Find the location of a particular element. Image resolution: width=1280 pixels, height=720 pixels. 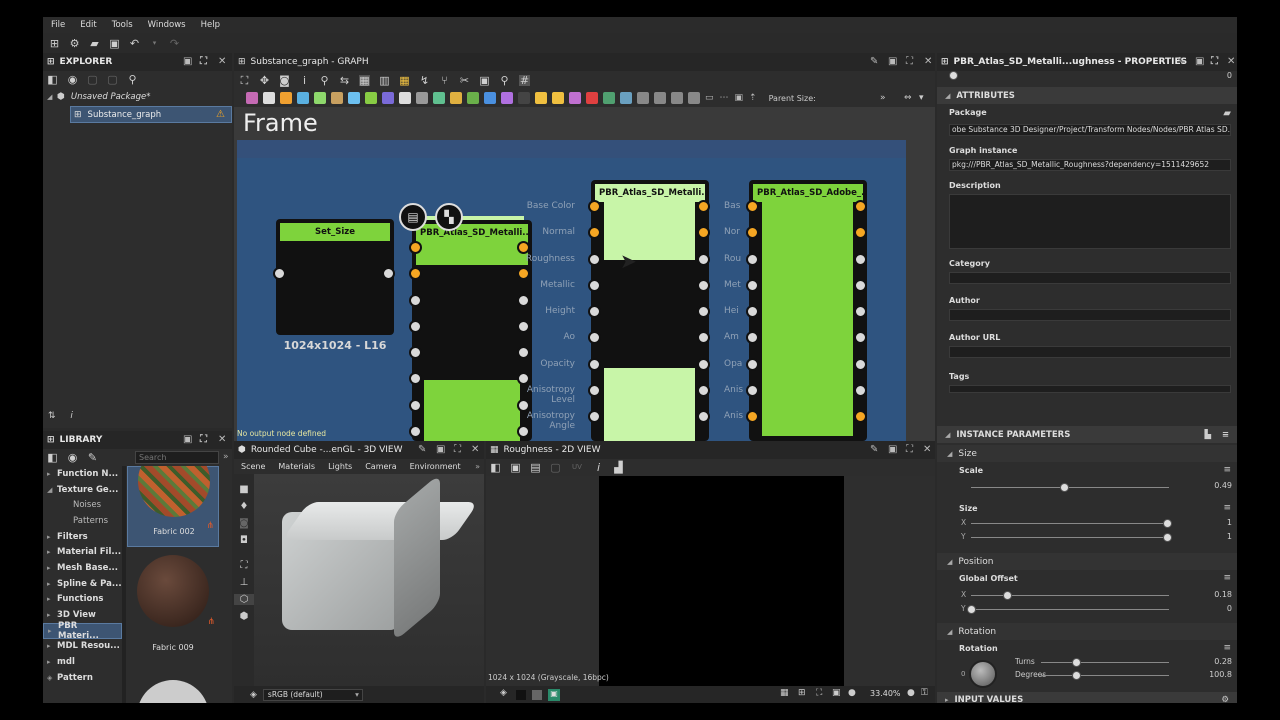

fx-map-node-icon is located at coordinates (609, 98).